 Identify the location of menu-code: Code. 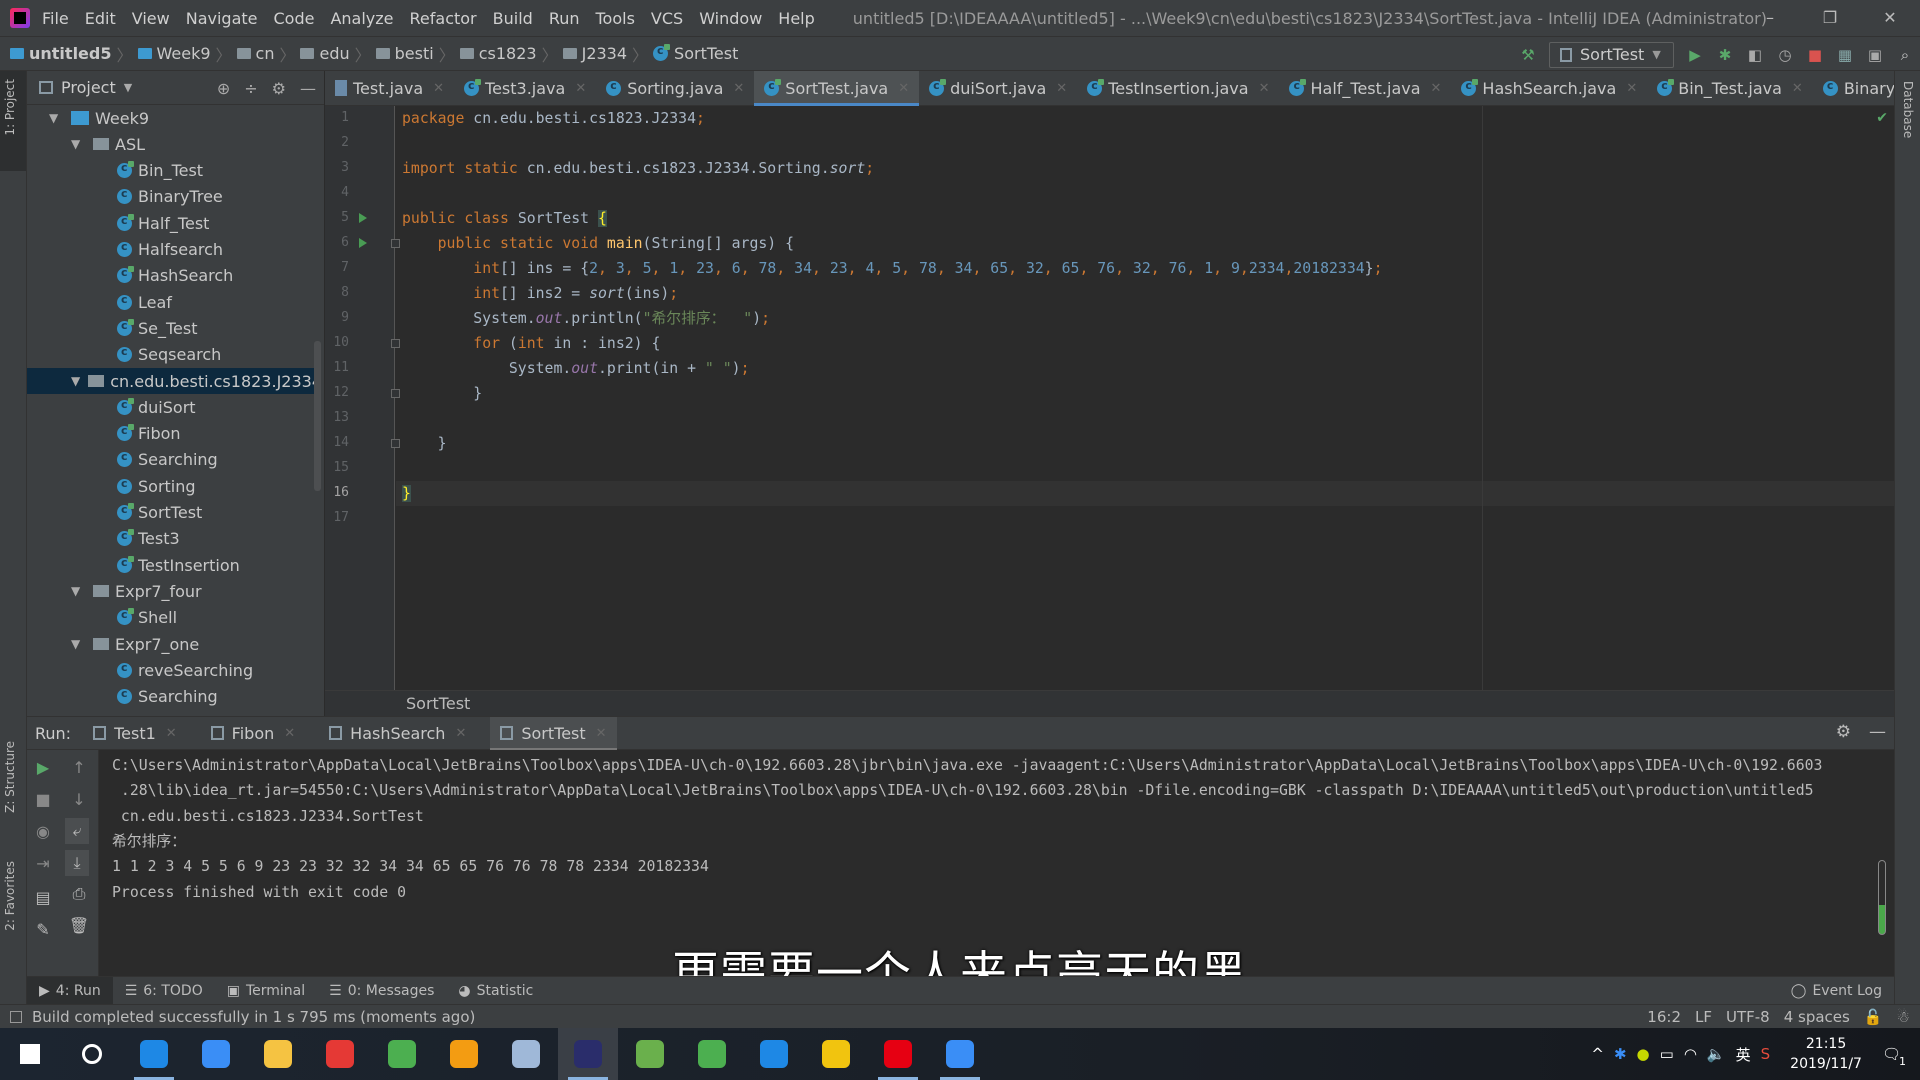
(294, 18).